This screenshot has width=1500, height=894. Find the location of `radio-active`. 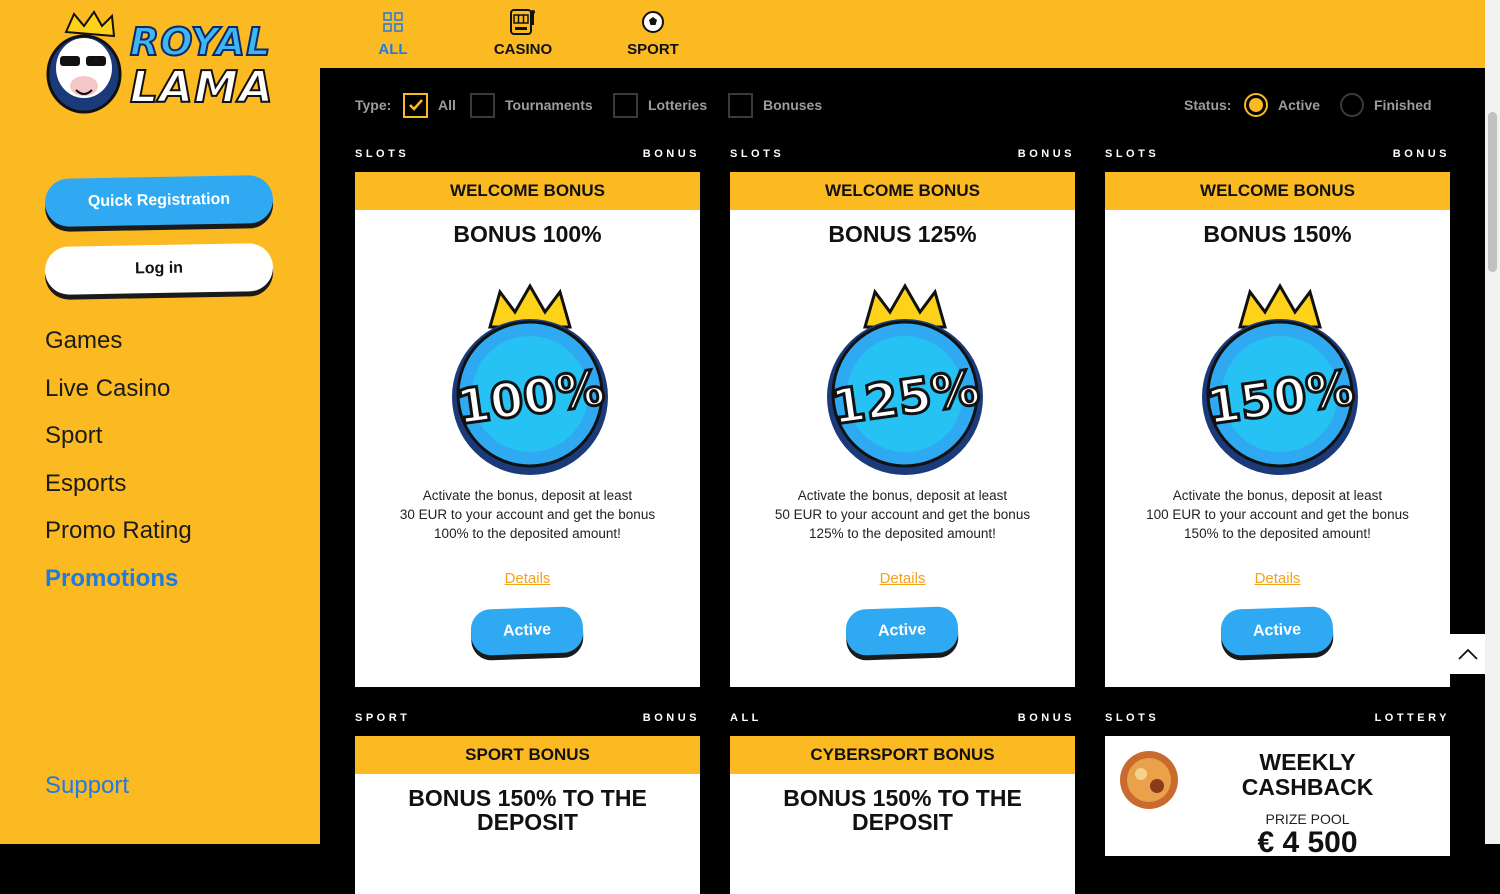

radio-active is located at coordinates (1256, 105).